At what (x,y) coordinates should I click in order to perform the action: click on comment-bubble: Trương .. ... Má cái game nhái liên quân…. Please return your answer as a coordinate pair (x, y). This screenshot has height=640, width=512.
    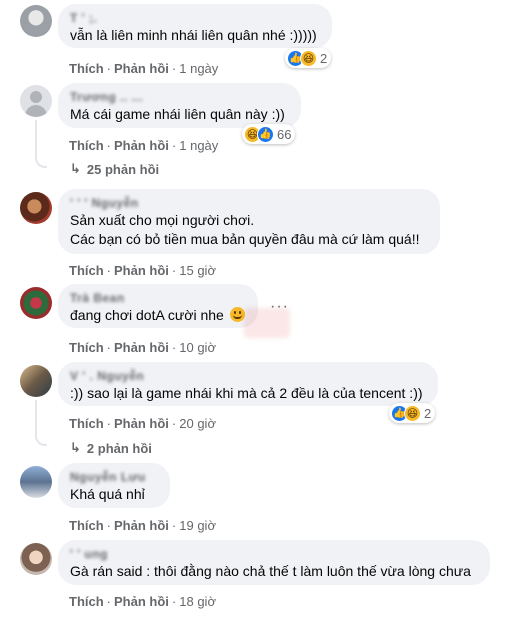
    Looking at the image, I should click on (179, 105).